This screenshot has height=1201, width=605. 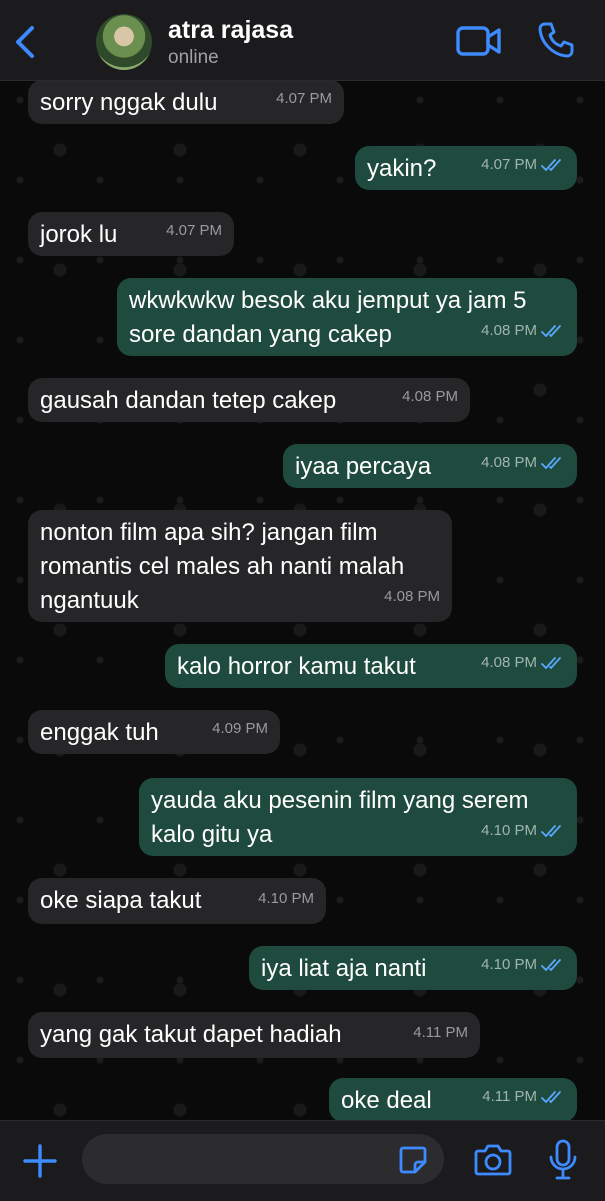 I want to click on message-outgoing: kalo horror kamu takut 4.08 PM, so click(x=371, y=666).